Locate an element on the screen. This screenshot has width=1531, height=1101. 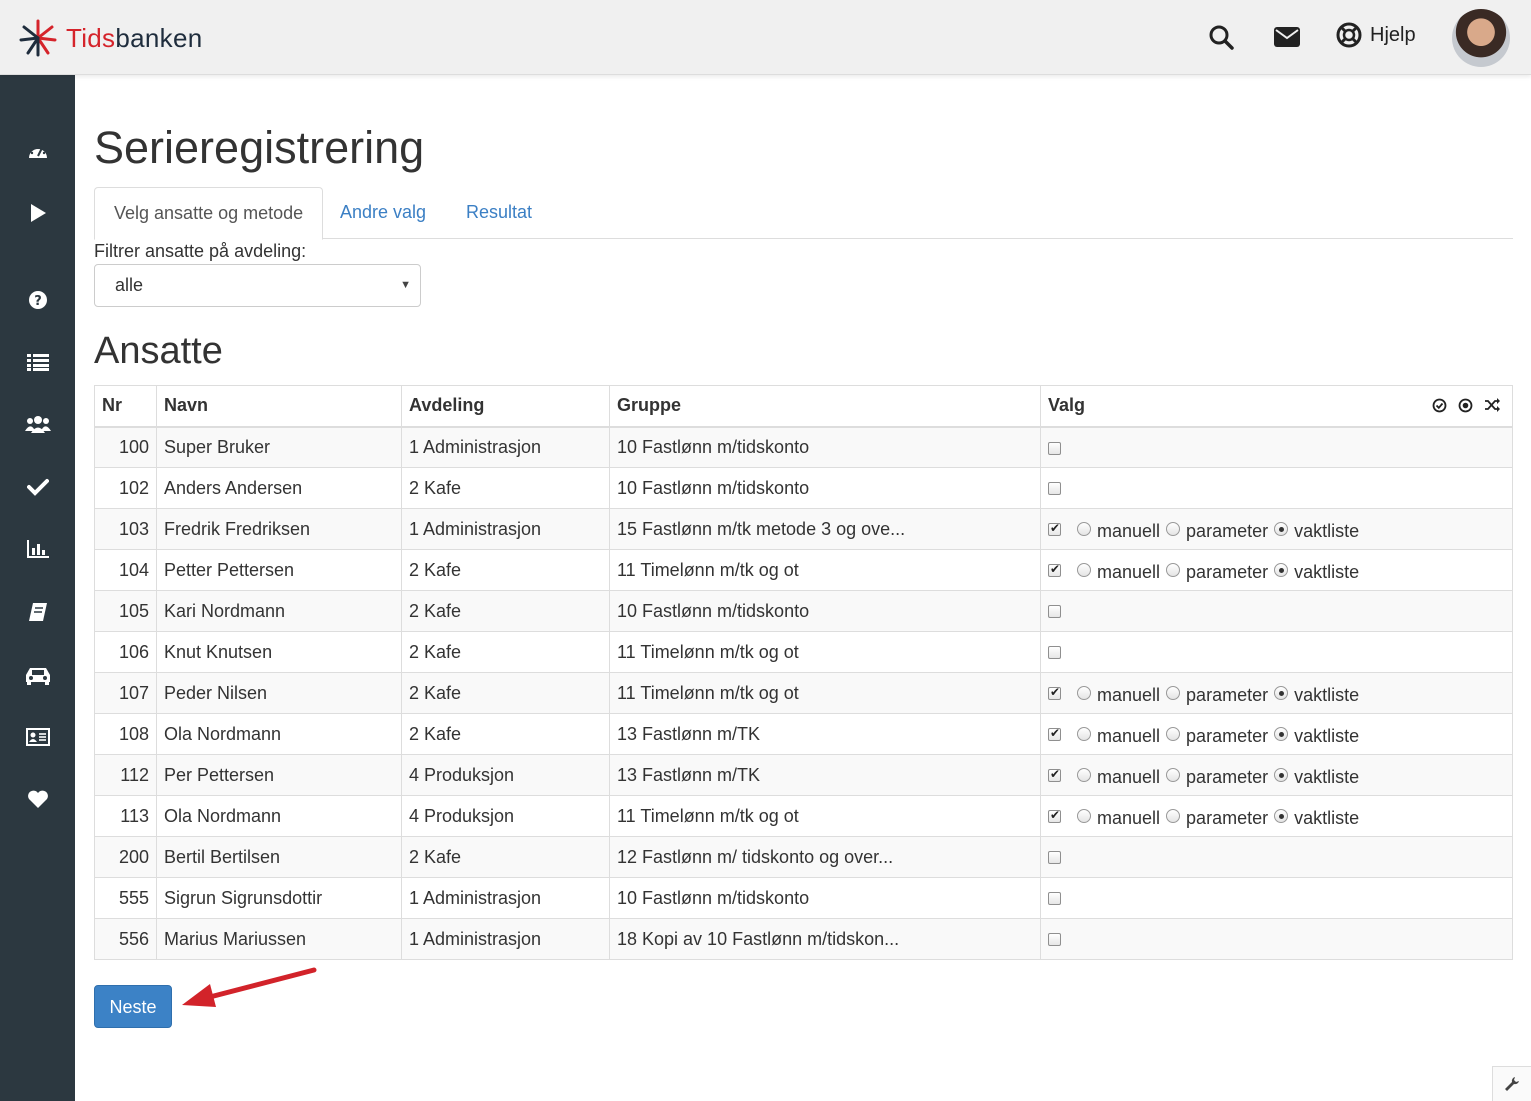
tab-resultat: Resultat is located at coordinates (499, 213).